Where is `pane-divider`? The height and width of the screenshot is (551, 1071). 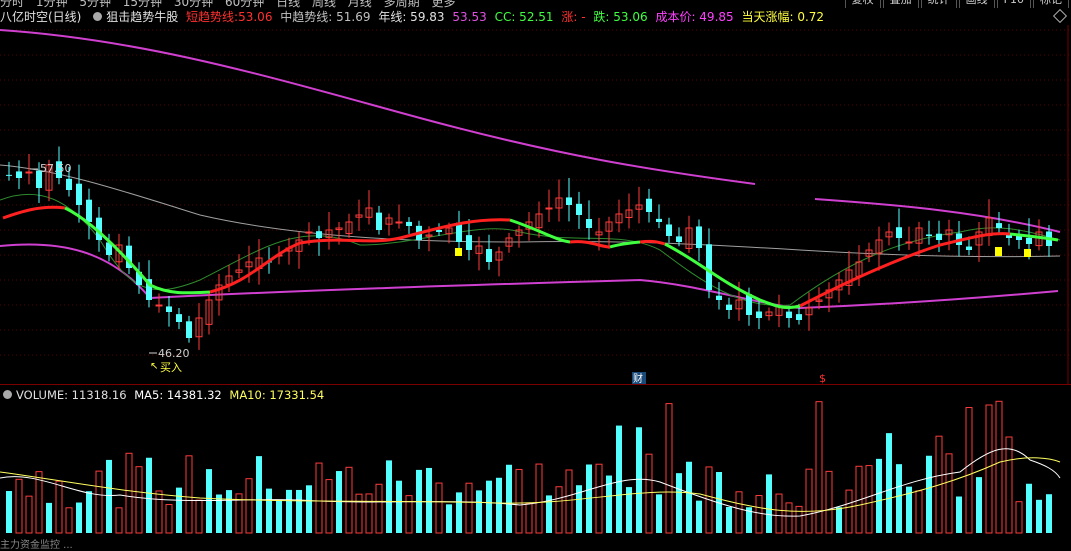 pane-divider is located at coordinates (535, 384).